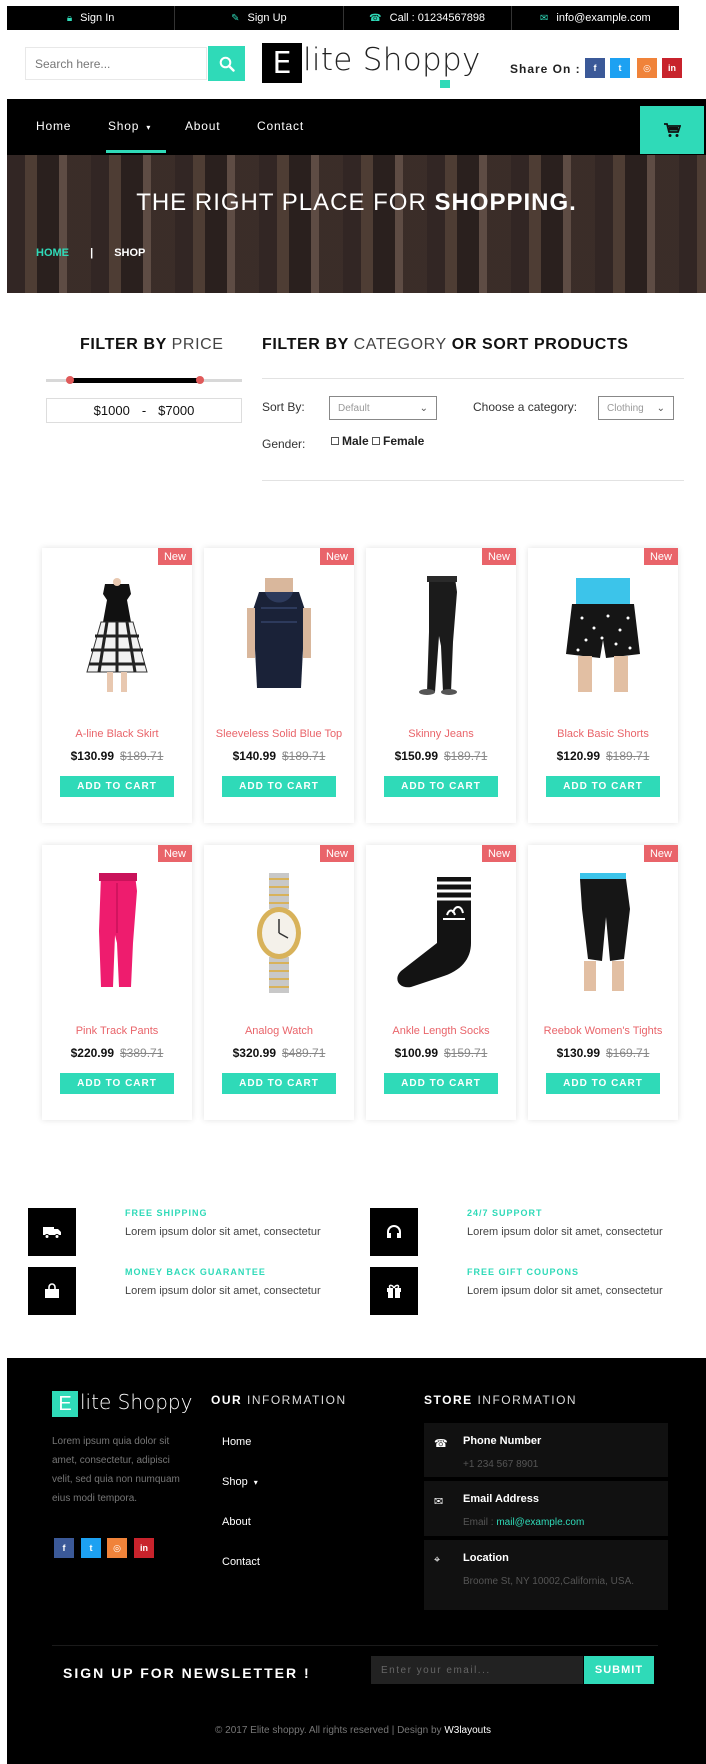 The image size is (706, 1764). I want to click on category-select: Clothing ⌄, so click(636, 408).